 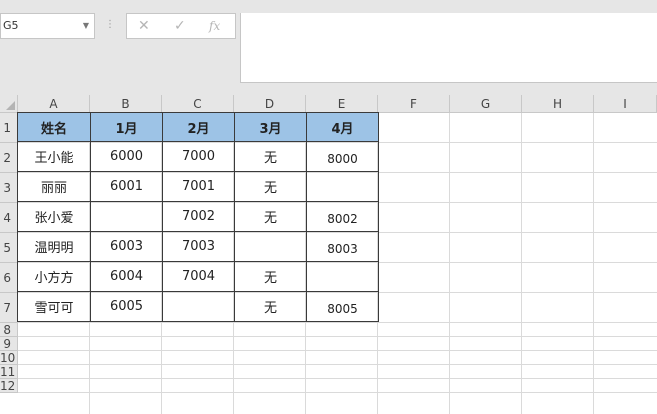 I want to click on table-header-row: 姓名 1月 2月 3月 4月, so click(x=198, y=127).